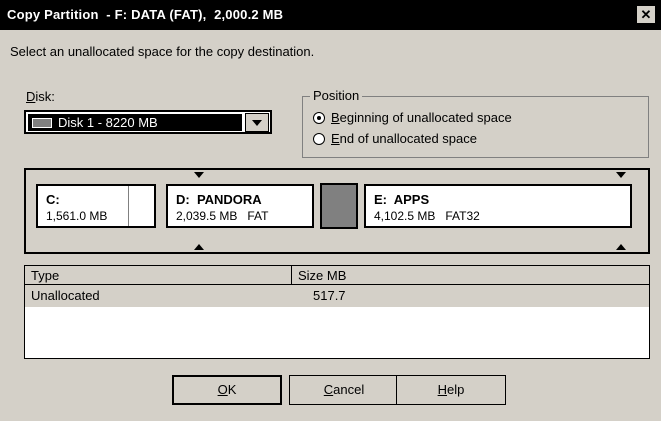  I want to click on column-divider, so click(291, 275).